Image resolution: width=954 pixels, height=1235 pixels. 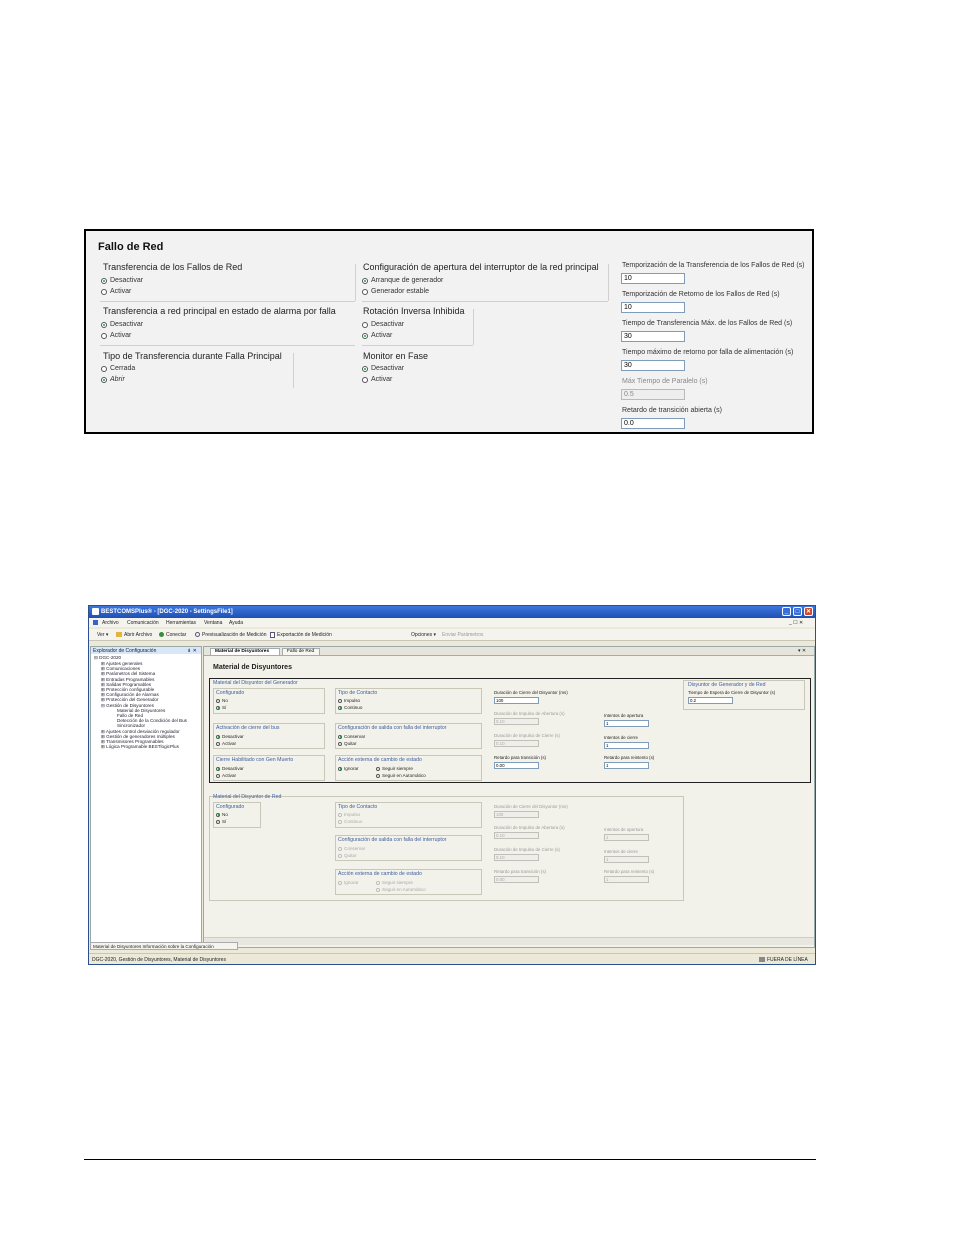 What do you see at coordinates (226, 743) in the screenshot?
I see `gen-activacion-activar: Activar` at bounding box center [226, 743].